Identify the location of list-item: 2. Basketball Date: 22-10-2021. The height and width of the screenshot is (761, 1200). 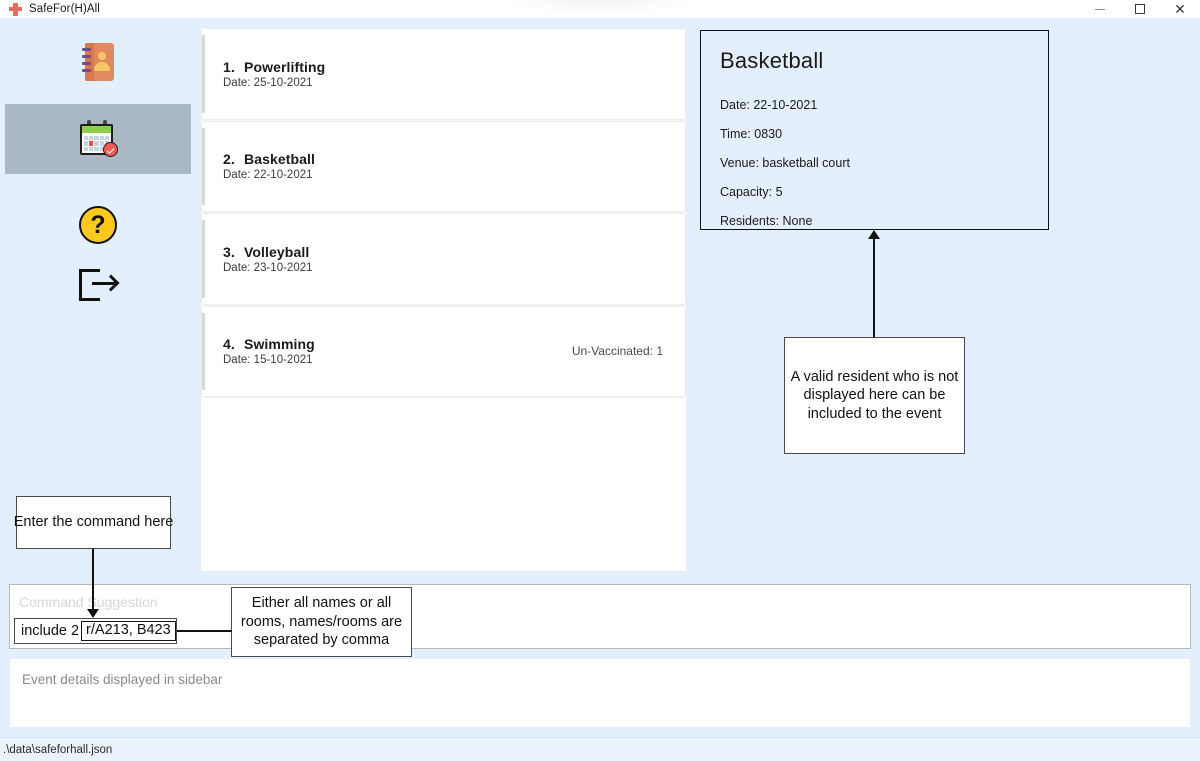
(443, 166).